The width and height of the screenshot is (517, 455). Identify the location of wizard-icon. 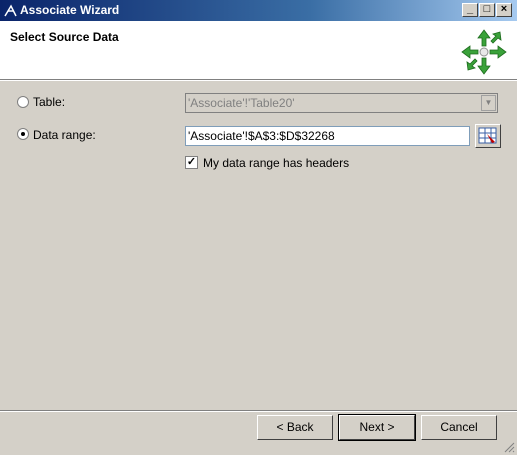
(10, 10).